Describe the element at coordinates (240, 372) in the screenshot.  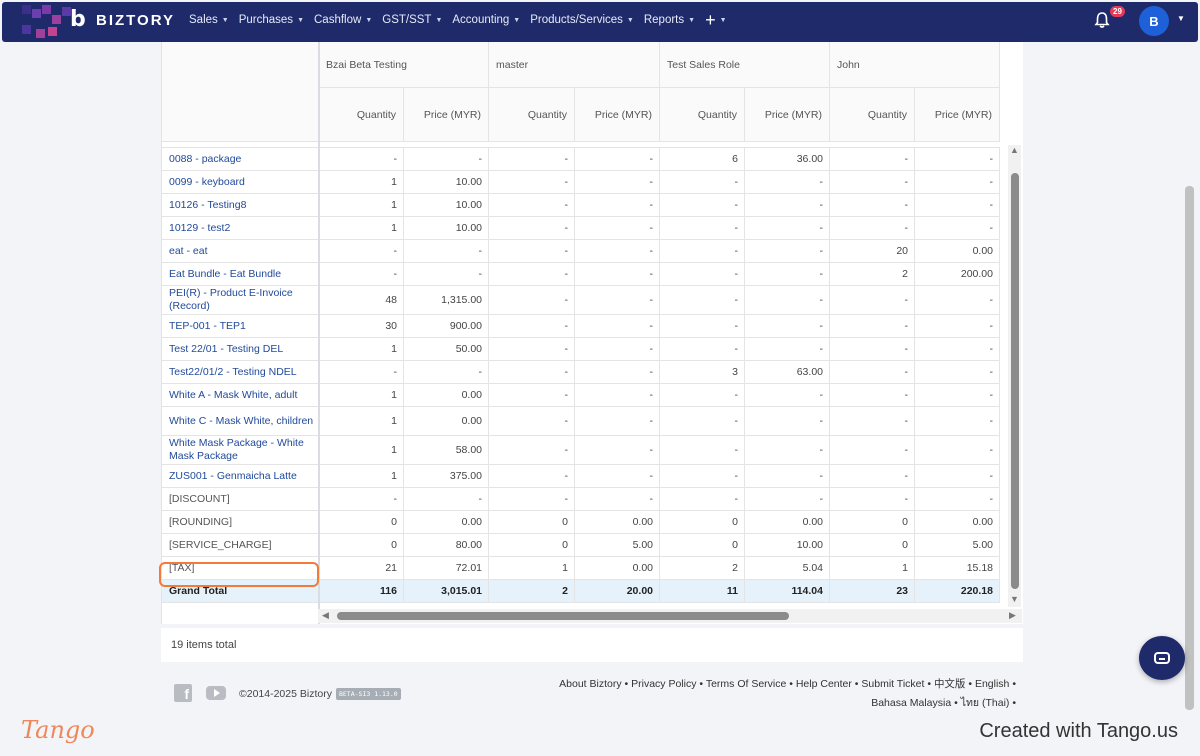
I see `product-name-link: Test22/01/2 - Testing NDEL` at that location.